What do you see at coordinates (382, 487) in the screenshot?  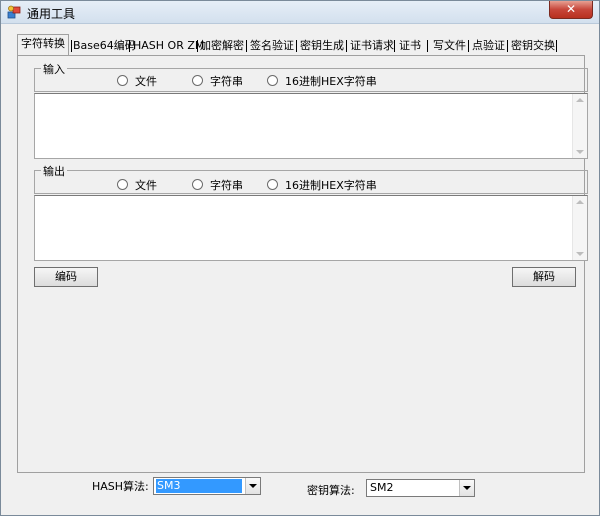 I see `key-algorithm-value: SM2` at bounding box center [382, 487].